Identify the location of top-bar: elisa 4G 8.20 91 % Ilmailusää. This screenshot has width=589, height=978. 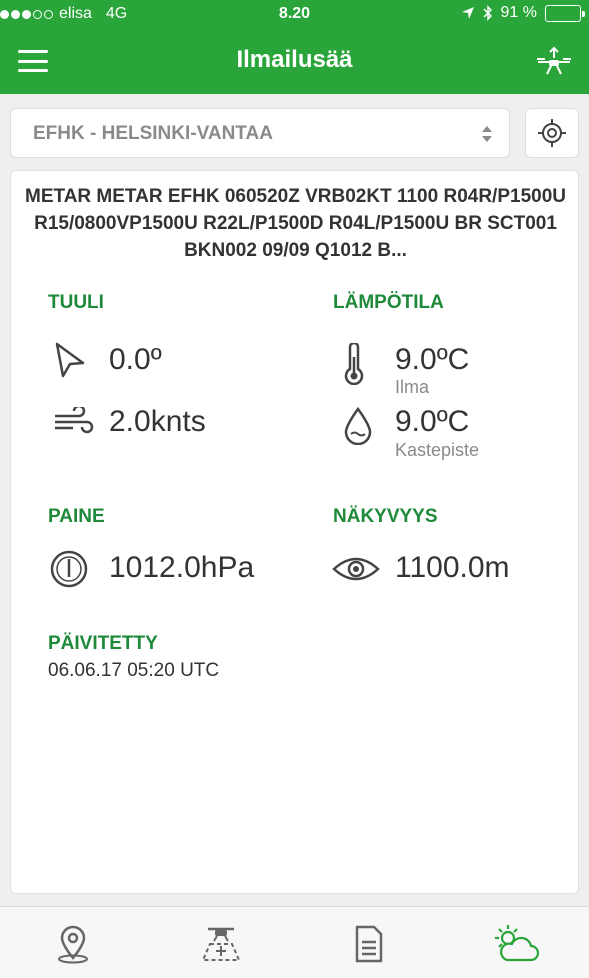
(294, 47).